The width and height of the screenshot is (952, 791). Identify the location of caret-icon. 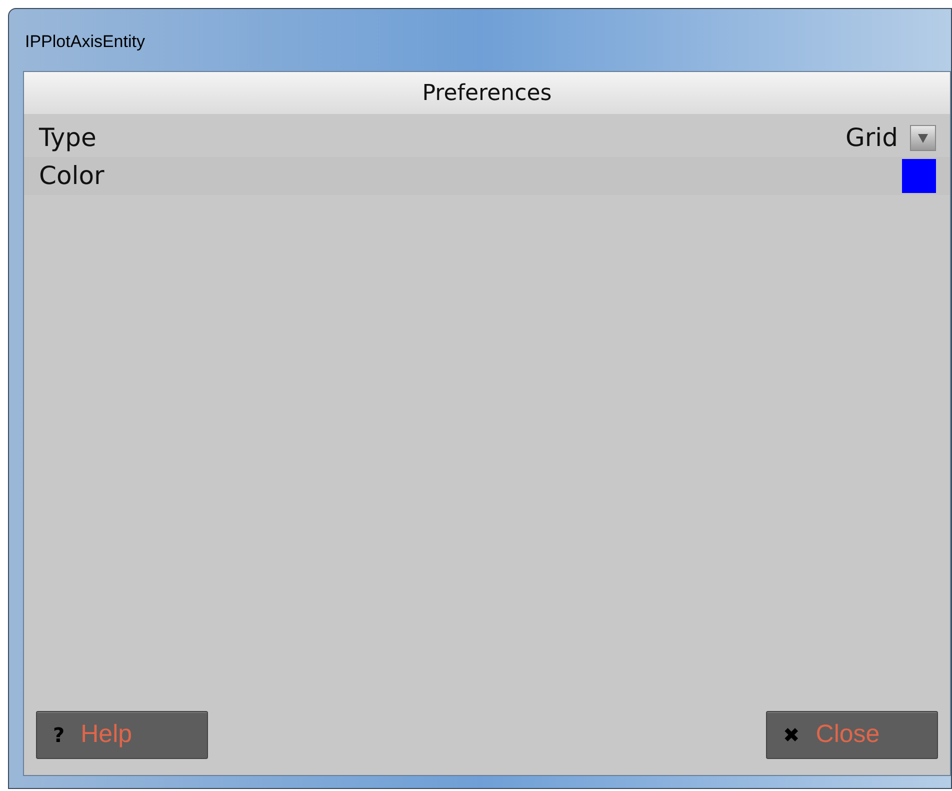
(923, 138).